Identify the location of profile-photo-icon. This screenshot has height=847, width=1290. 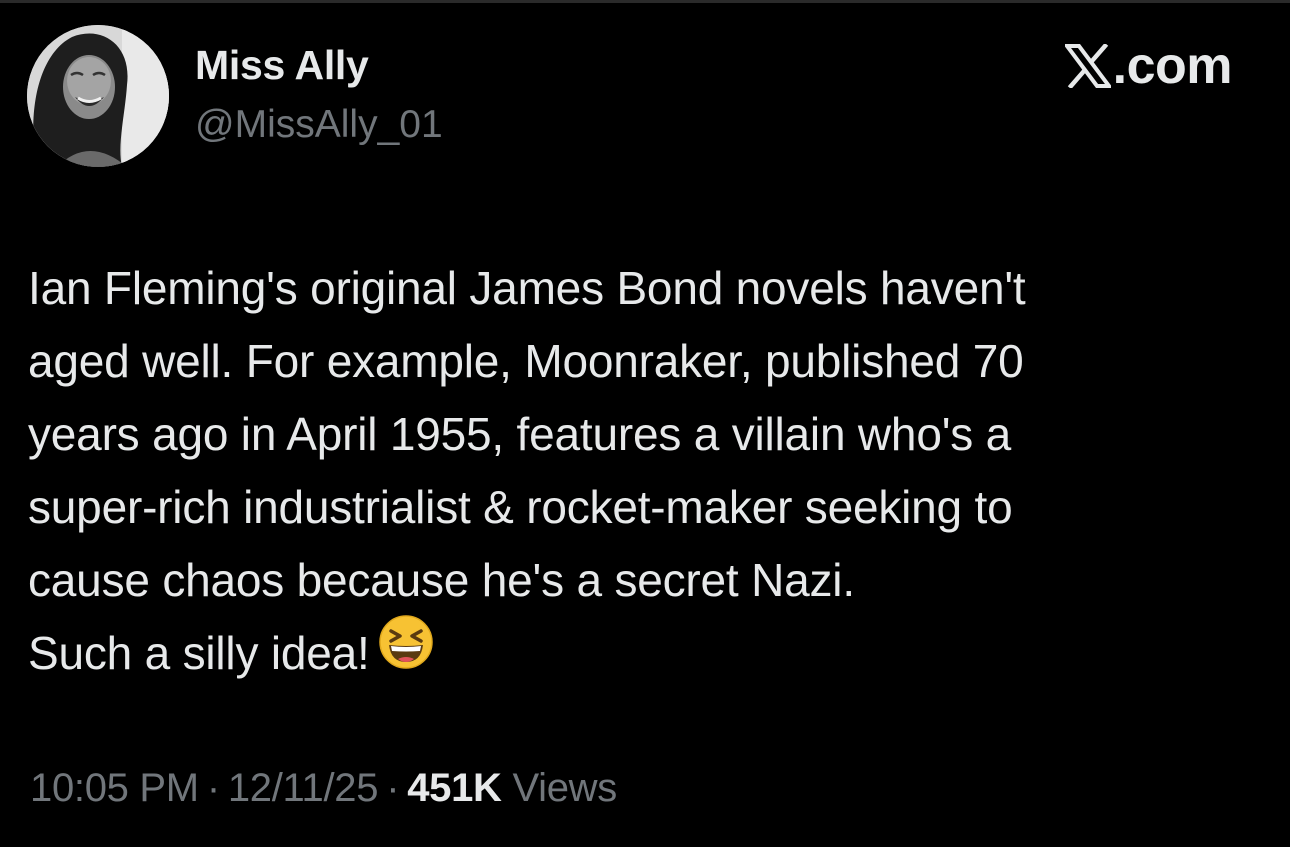
(98, 96).